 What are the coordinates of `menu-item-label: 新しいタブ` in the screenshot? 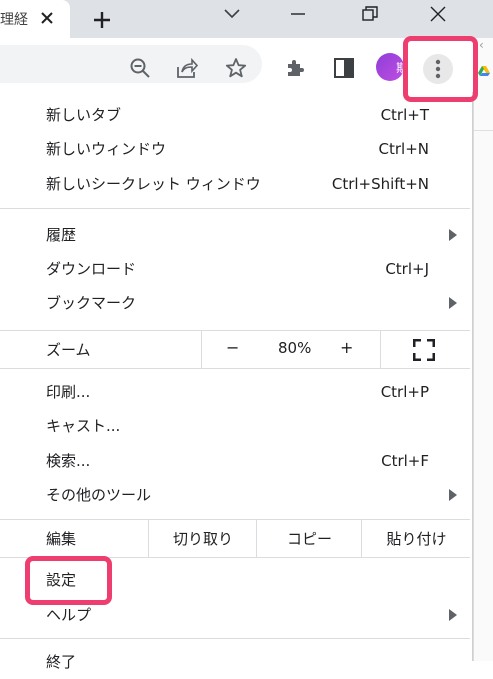 It's located at (84, 115).